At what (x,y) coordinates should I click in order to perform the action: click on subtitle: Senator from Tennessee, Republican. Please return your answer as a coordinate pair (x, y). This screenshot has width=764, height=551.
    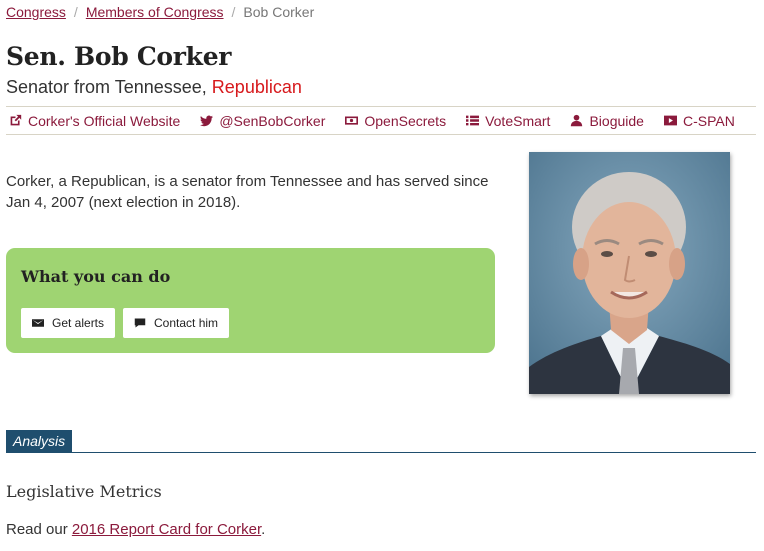
    Looking at the image, I should click on (154, 87).